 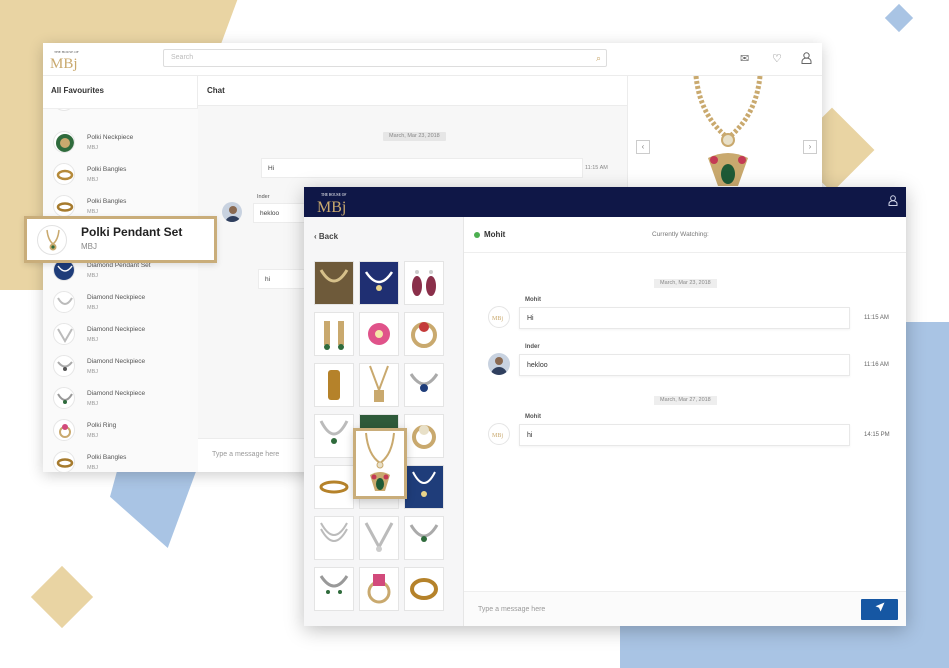 What do you see at coordinates (495, 234) in the screenshot?
I see `contact-name: Mohit` at bounding box center [495, 234].